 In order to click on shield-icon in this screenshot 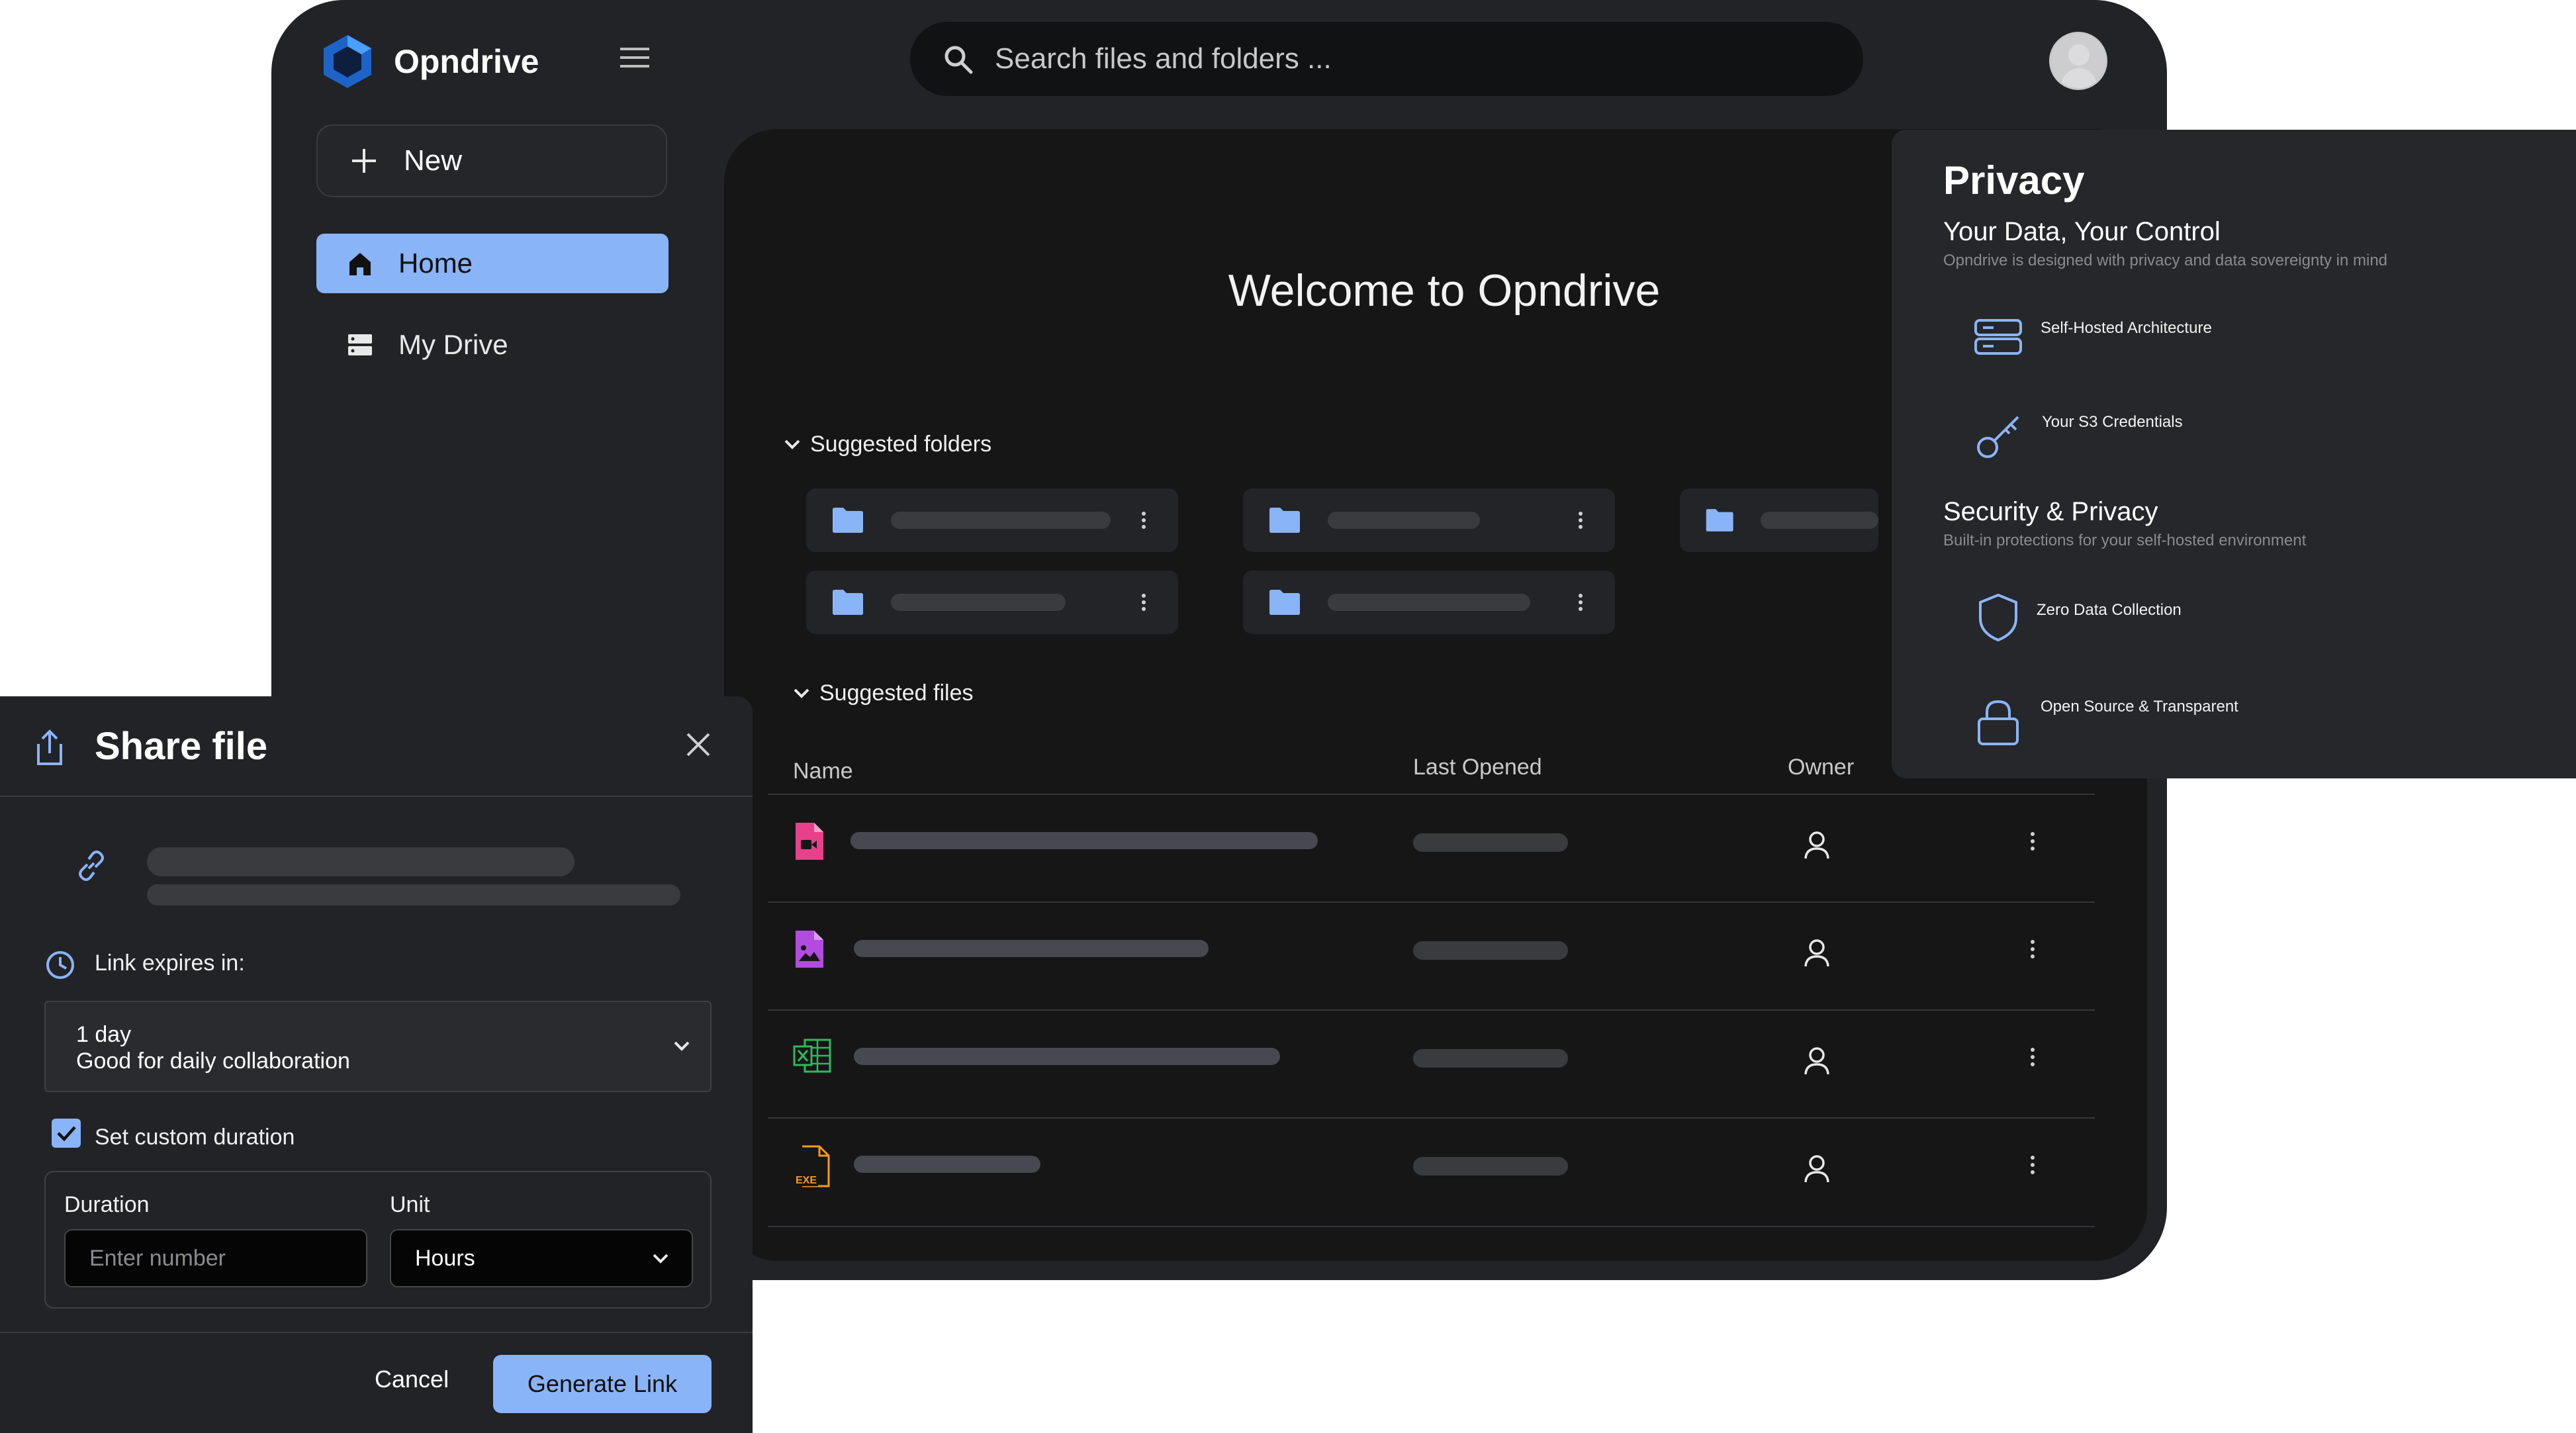, I will do `click(1998, 617)`.